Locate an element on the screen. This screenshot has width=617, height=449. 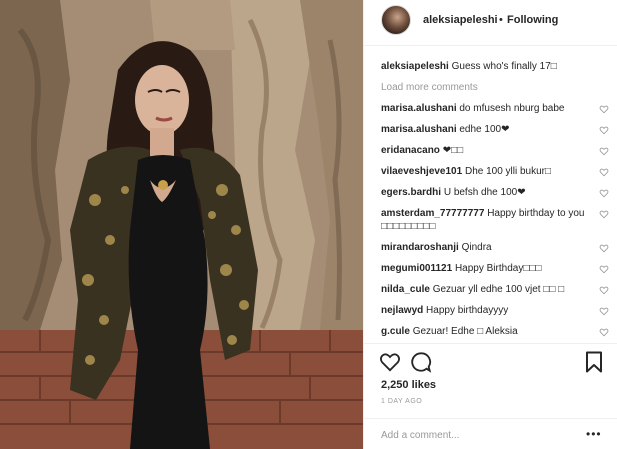
comment-item: mirandaroshanji Qindra is located at coordinates (496, 247).